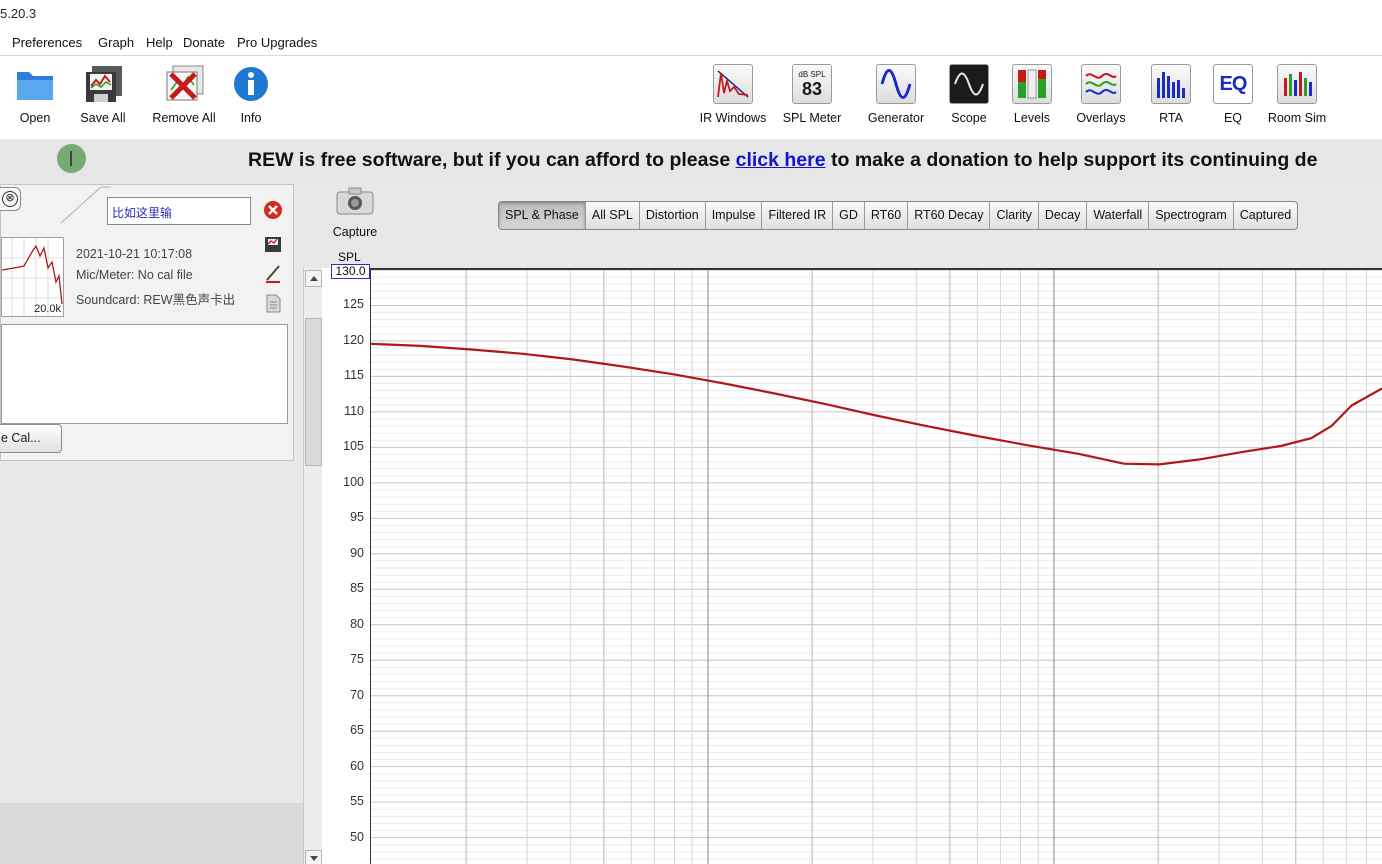  Describe the element at coordinates (349, 257) in the screenshot. I see `y-axis-title: SPL` at that location.